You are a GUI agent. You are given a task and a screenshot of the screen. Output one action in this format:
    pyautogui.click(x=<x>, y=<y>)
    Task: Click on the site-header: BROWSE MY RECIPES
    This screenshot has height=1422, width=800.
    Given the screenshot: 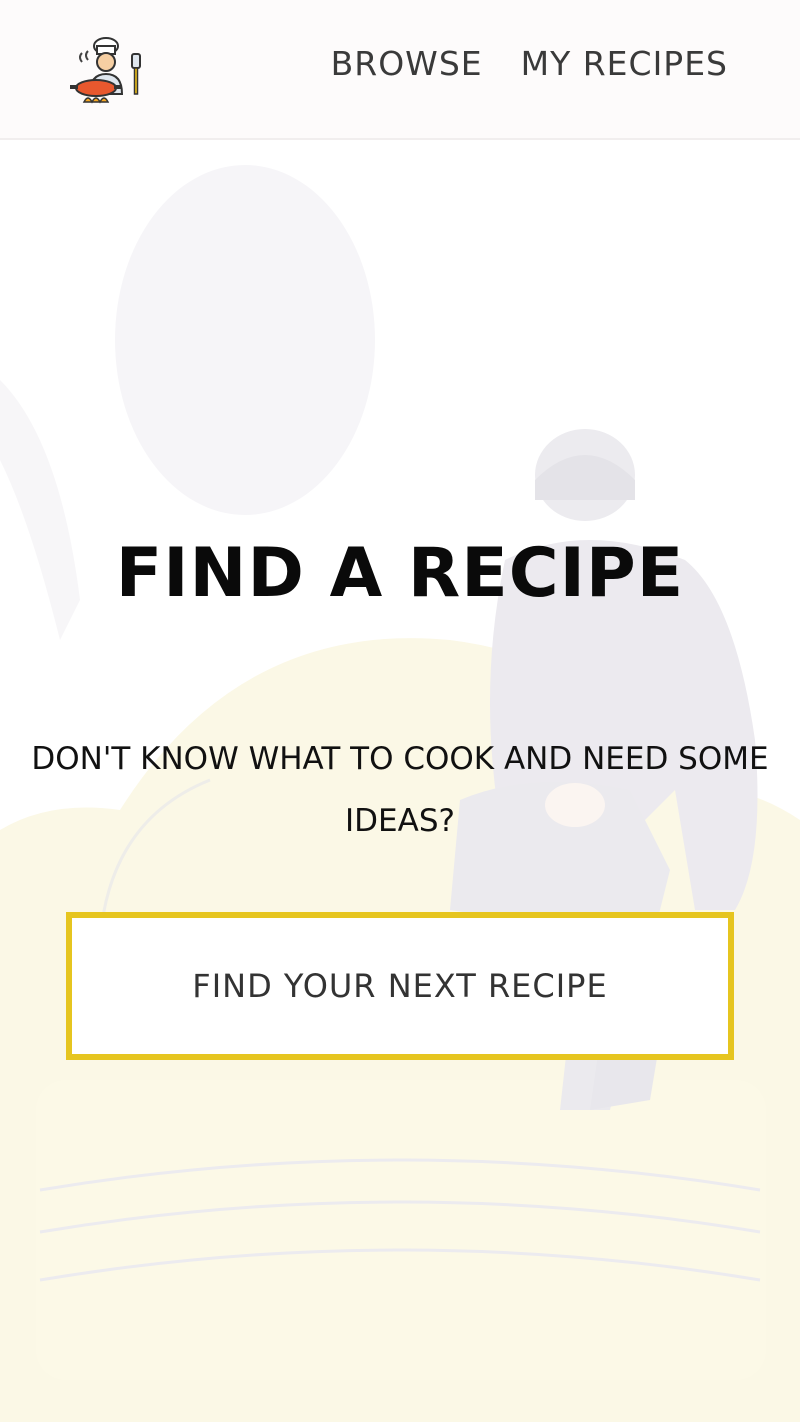 What is the action you would take?
    pyautogui.click(x=400, y=70)
    